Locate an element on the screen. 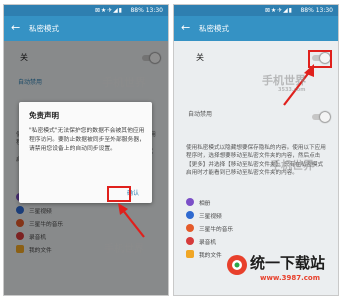 The width and height of the screenshot is (344, 300). logo-url: www.3987.com is located at coordinates (290, 278).